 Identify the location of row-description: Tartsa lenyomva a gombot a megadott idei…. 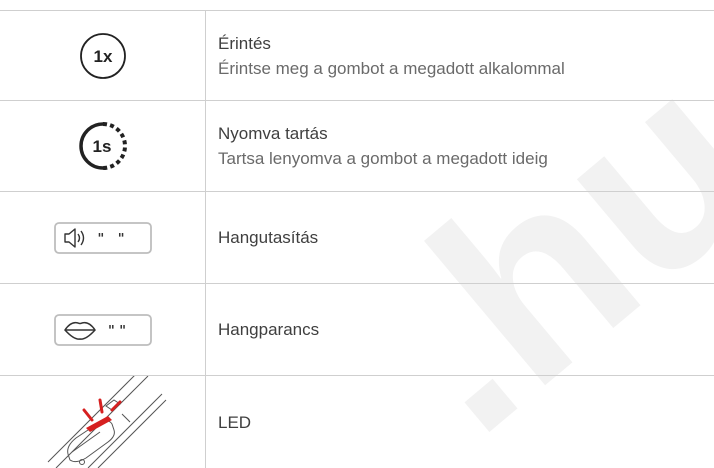
(383, 158).